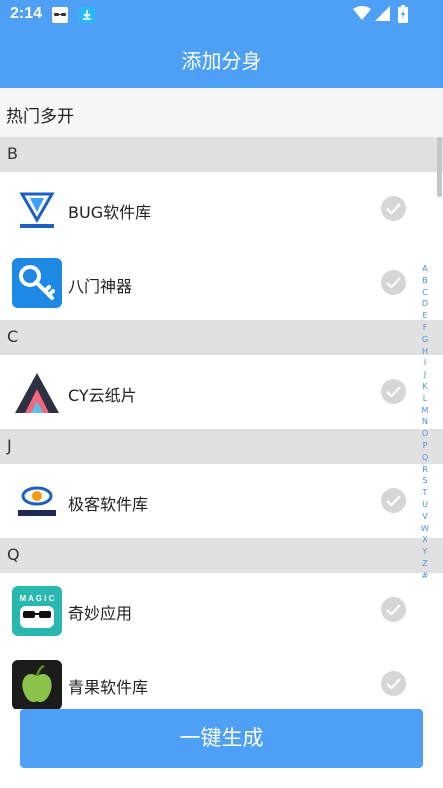  I want to click on app-name: 八门神器, so click(100, 286).